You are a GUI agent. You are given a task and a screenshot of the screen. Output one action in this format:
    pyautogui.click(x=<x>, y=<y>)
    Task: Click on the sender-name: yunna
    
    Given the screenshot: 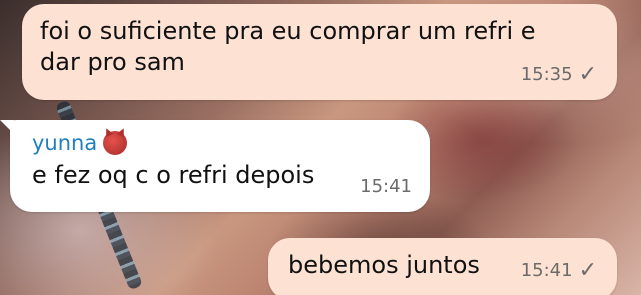 What is the action you would take?
    pyautogui.click(x=221, y=143)
    